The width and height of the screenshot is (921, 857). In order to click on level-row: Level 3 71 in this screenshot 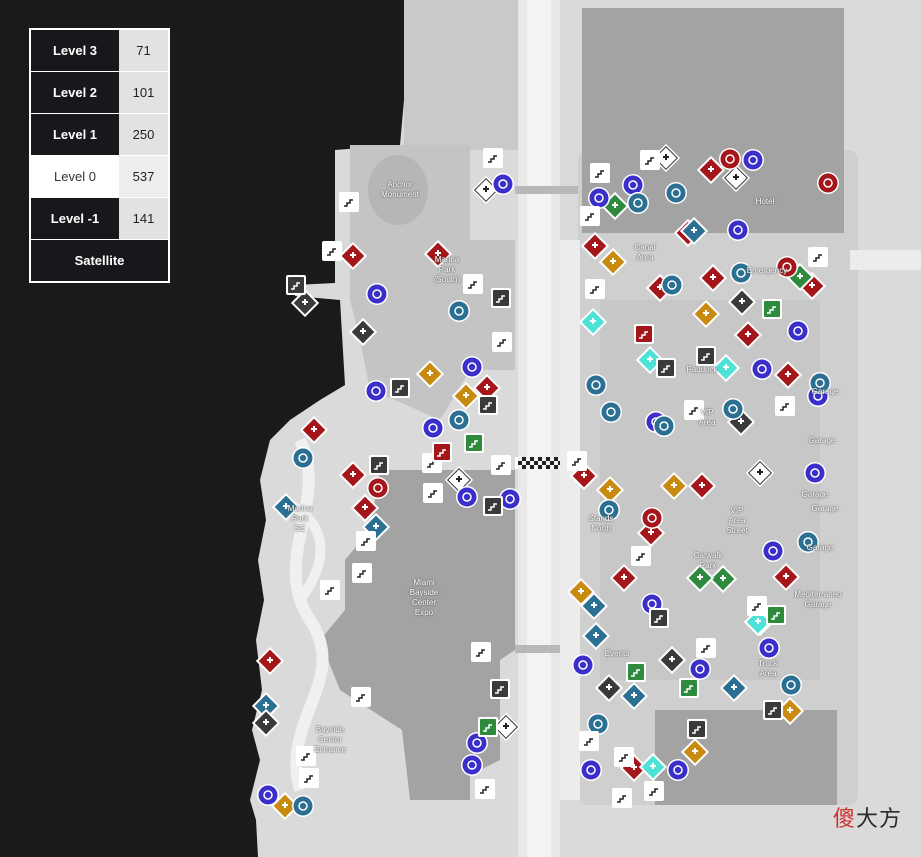, I will do `click(99, 51)`.